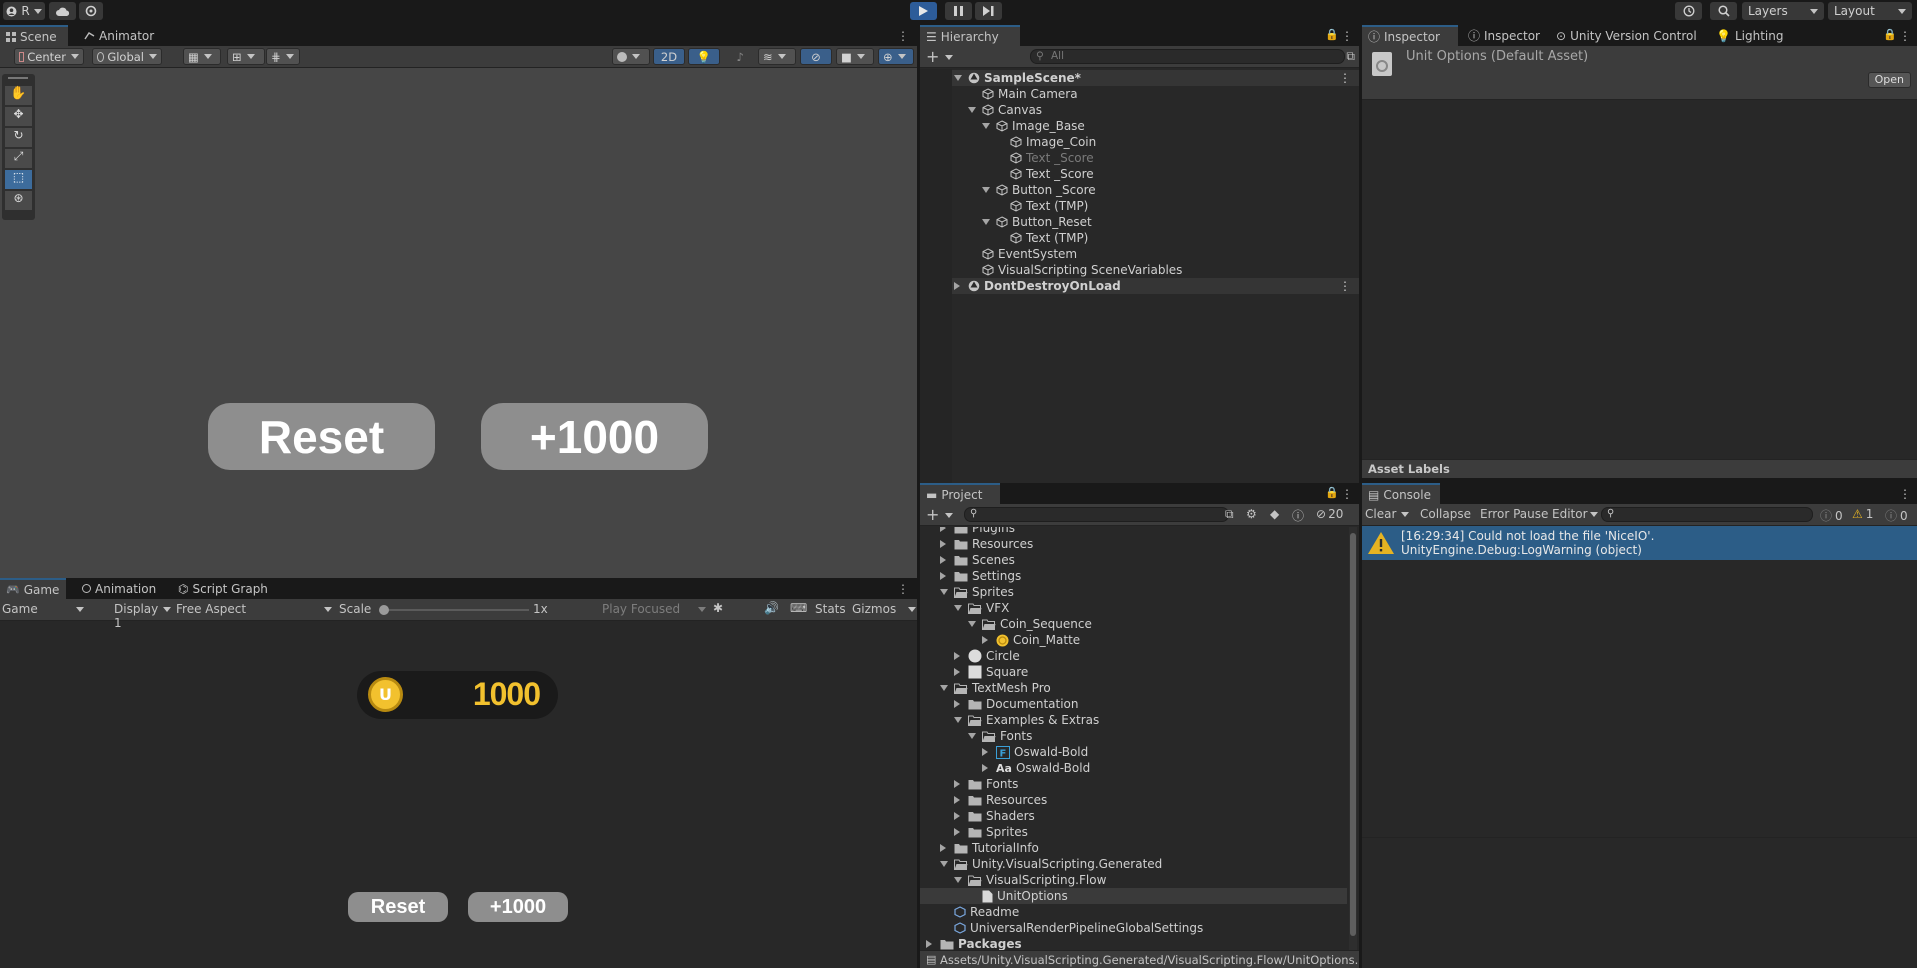  What do you see at coordinates (1135, 704) in the screenshot?
I see `project-item-documentation: Documentation` at bounding box center [1135, 704].